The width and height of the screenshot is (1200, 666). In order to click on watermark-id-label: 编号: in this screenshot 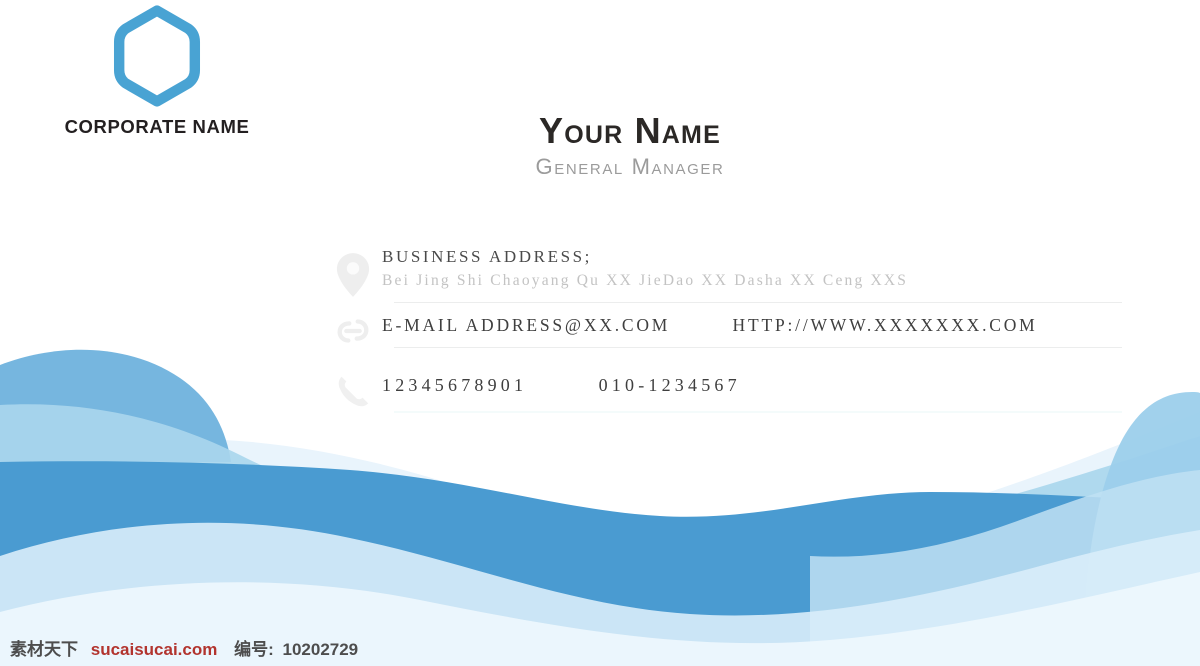, I will do `click(254, 649)`.